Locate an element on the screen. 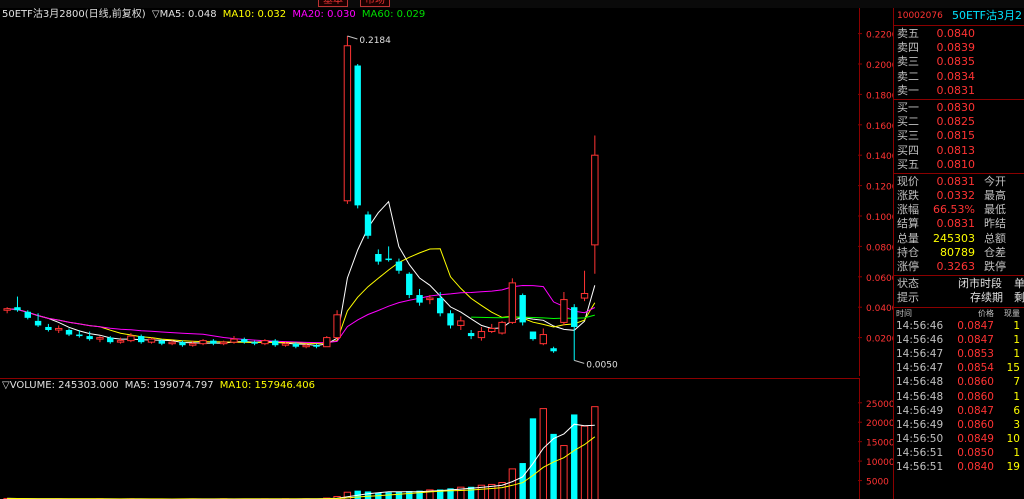 The height and width of the screenshot is (499, 1024). ask-price: 0.0839 is located at coordinates (956, 48).